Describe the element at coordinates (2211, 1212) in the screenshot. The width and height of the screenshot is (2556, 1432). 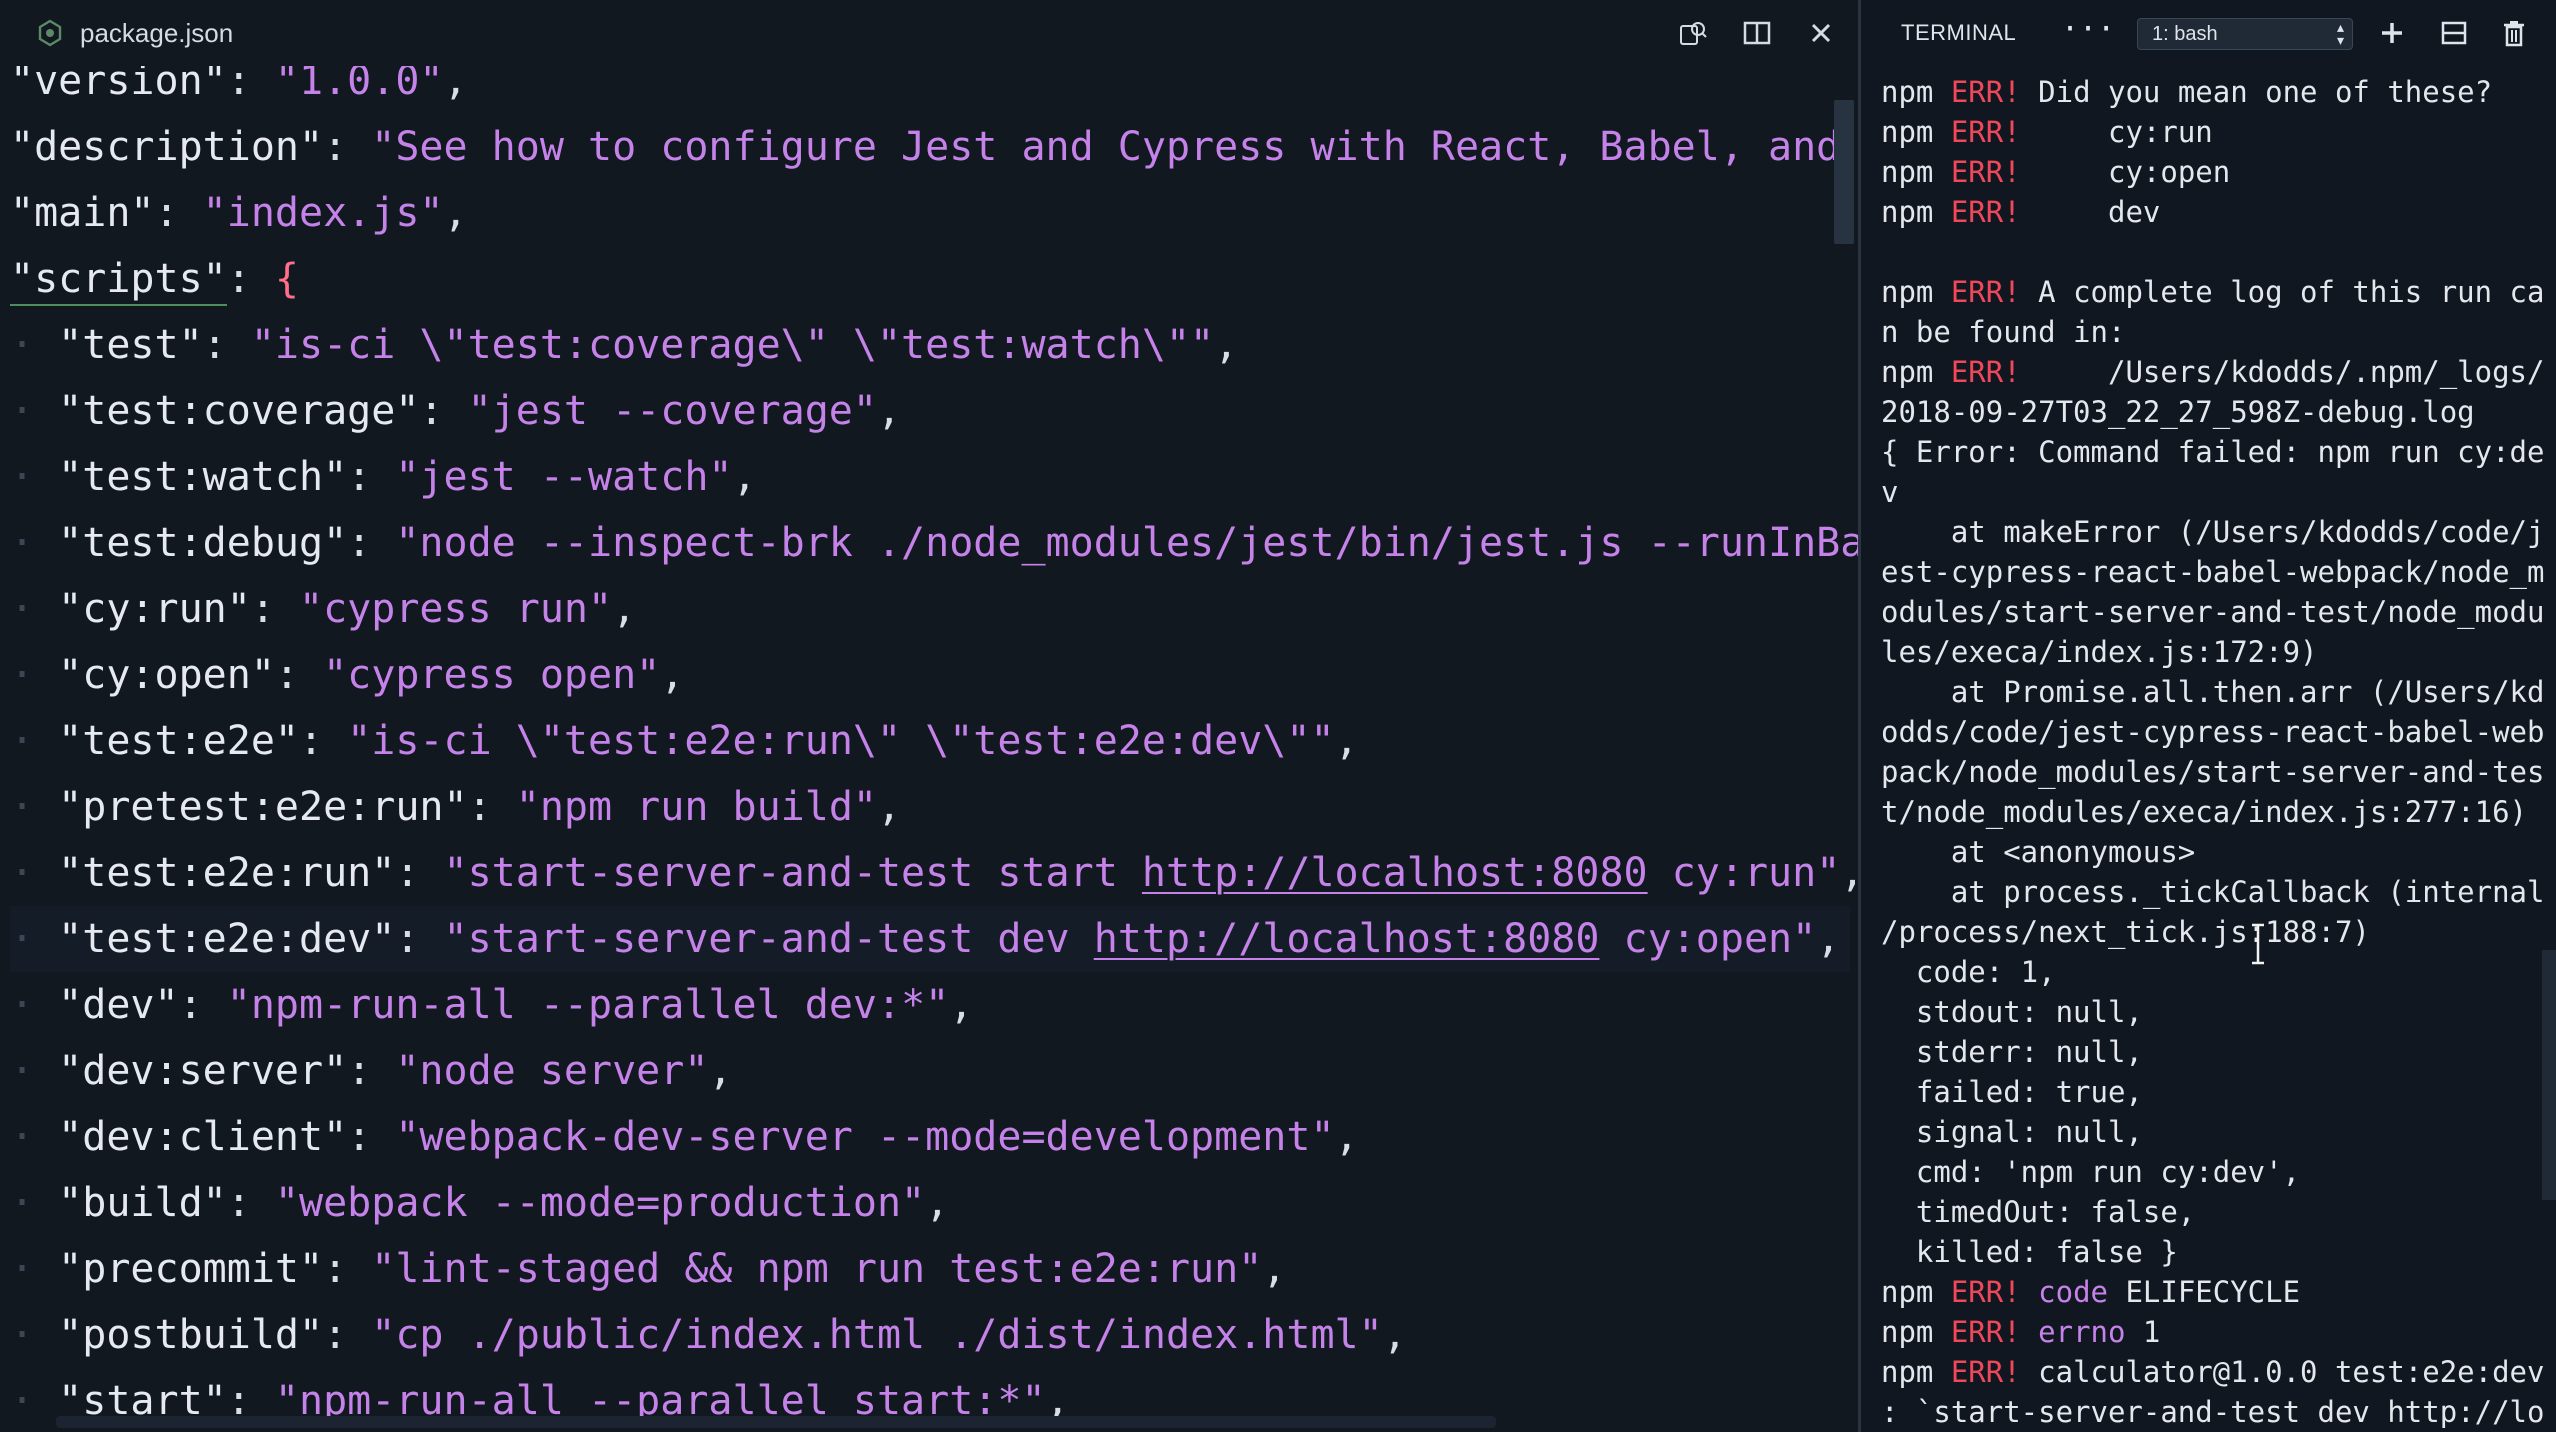
I see `terminal-line: timedOut: false,` at that location.